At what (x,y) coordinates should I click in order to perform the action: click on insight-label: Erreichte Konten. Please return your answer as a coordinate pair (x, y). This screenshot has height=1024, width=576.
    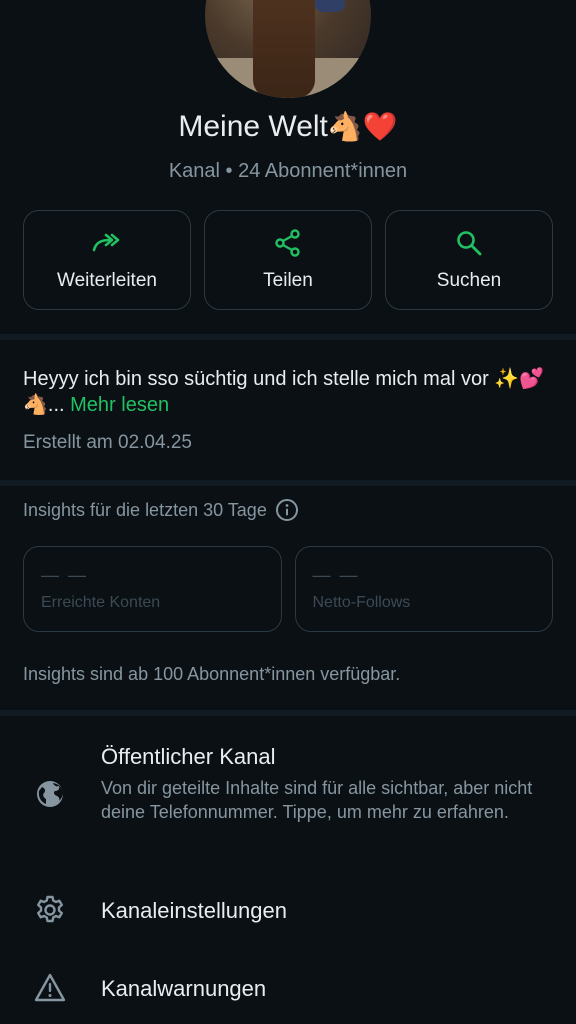
    Looking at the image, I should click on (101, 602).